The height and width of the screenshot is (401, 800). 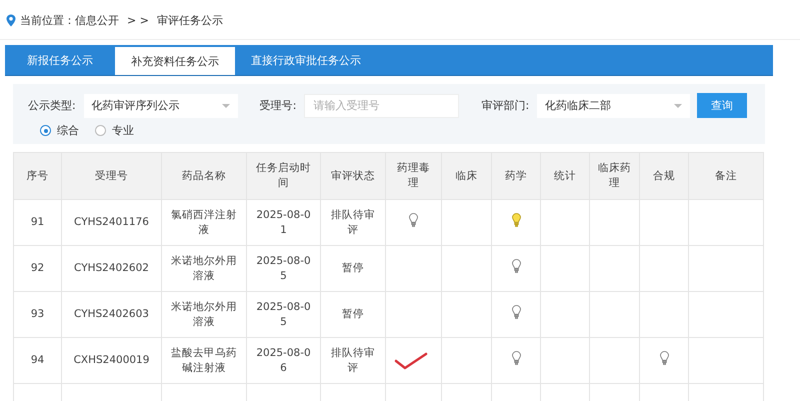 I want to click on department-dropdown: 化药临床二部, so click(x=613, y=106).